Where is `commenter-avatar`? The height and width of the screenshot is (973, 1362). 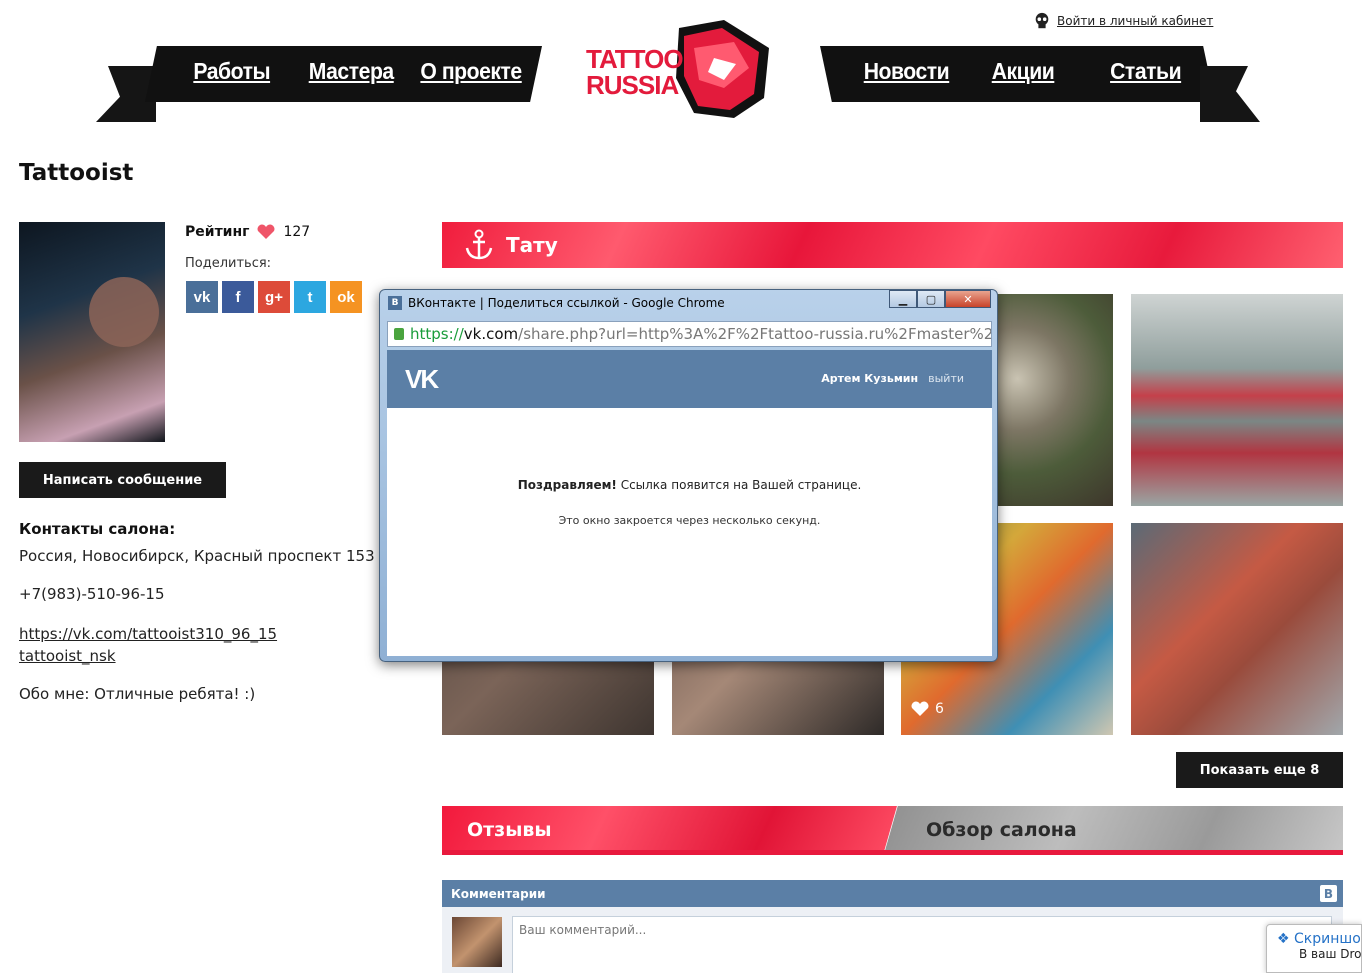 commenter-avatar is located at coordinates (477, 942).